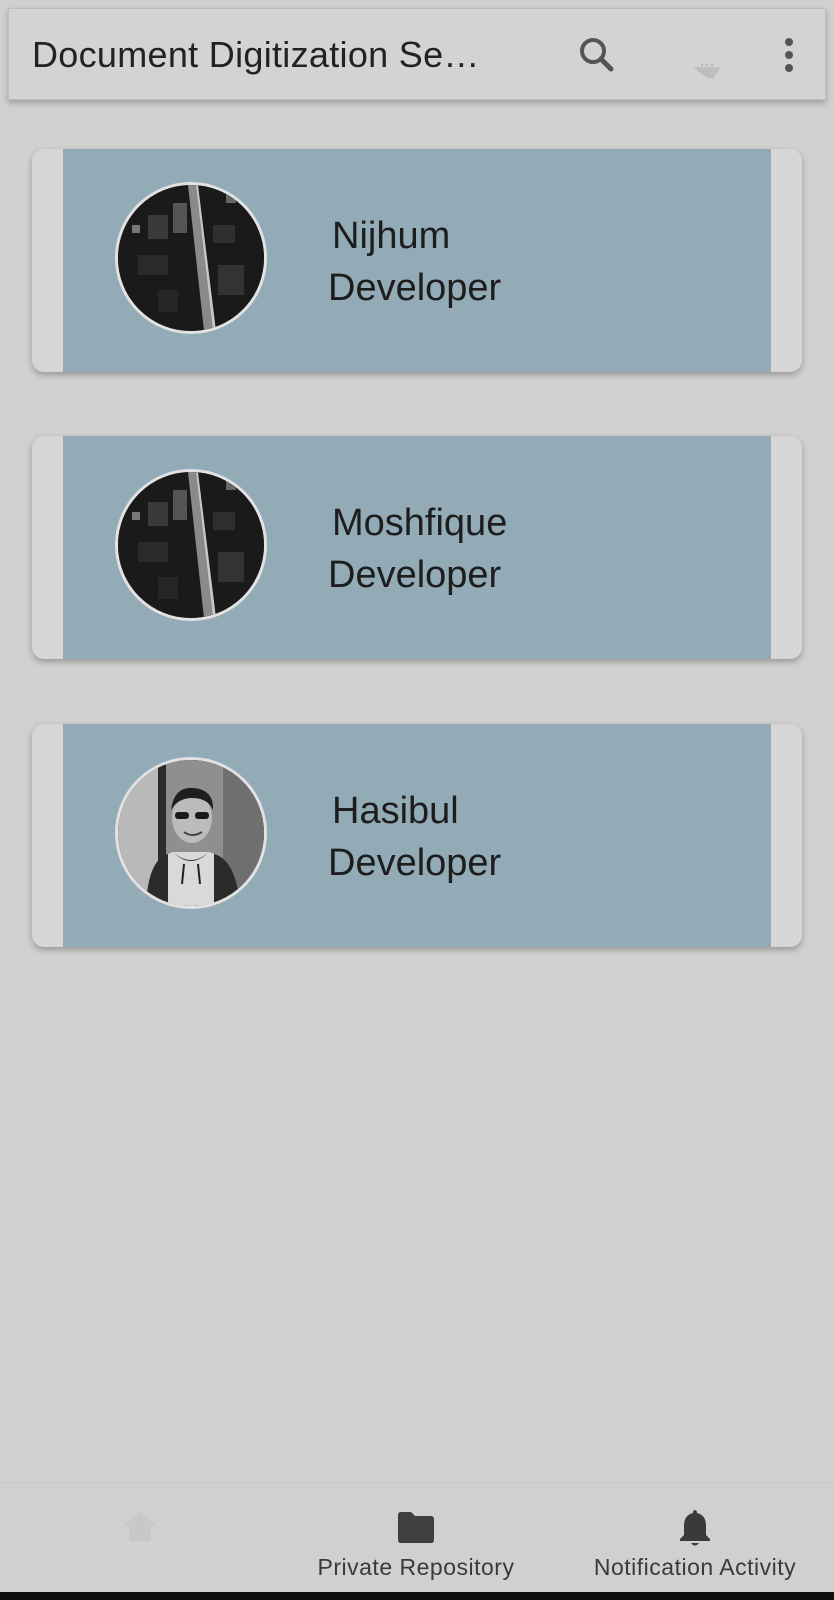 The height and width of the screenshot is (1600, 834). What do you see at coordinates (417, 1596) in the screenshot?
I see `screen-bottom-edge` at bounding box center [417, 1596].